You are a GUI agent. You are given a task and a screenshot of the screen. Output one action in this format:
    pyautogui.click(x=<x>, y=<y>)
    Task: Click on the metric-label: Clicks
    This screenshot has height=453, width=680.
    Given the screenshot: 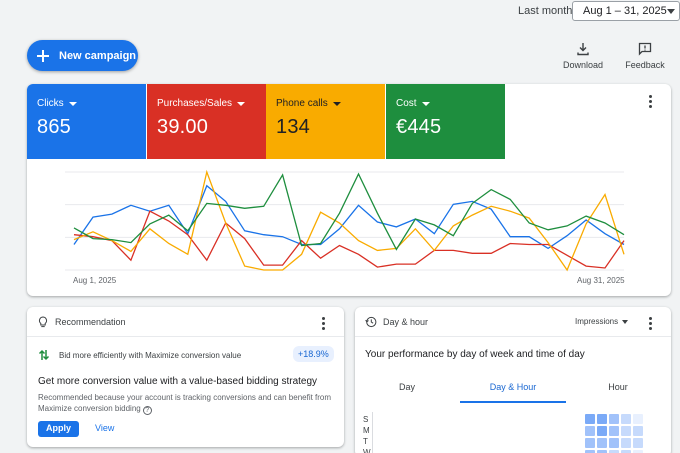 What is the action you would take?
    pyautogui.click(x=50, y=103)
    